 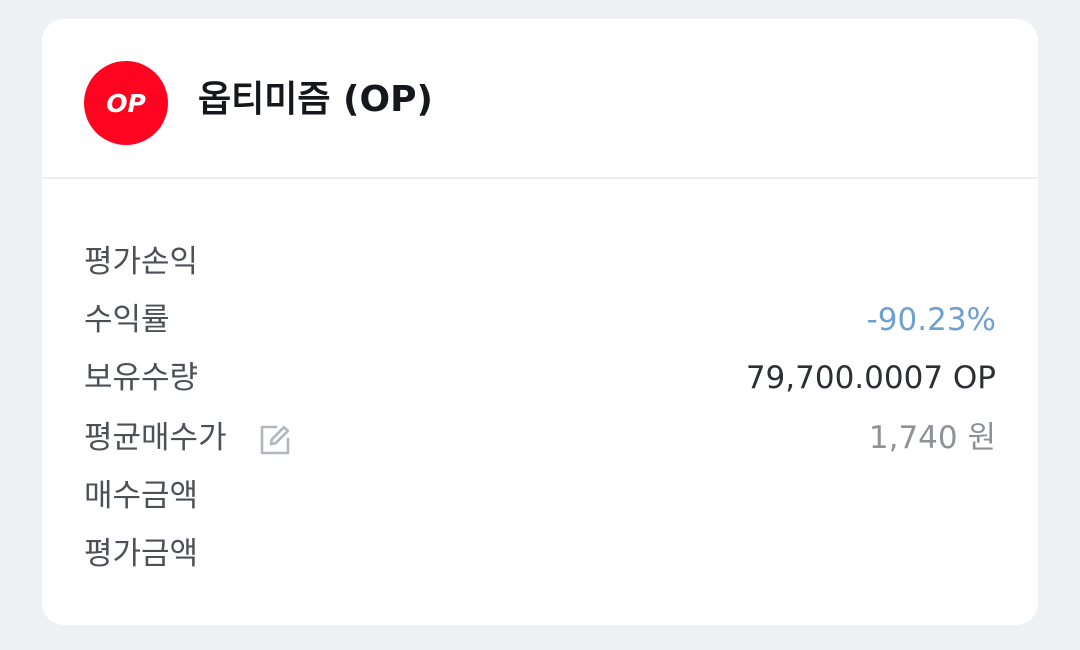 I want to click on coin-title: 옵티미즘 (OP), so click(x=315, y=99).